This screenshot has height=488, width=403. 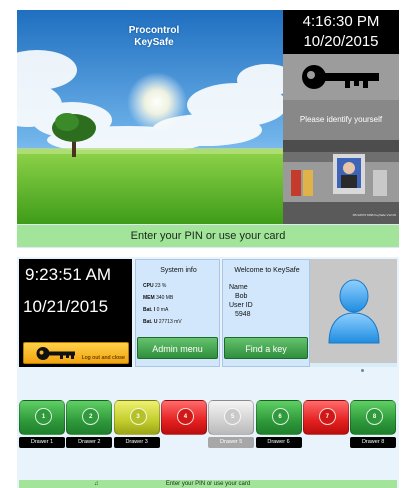 What do you see at coordinates (156, 310) in the screenshot?
I see `stat-bat-i: Bat. I 0 mA` at bounding box center [156, 310].